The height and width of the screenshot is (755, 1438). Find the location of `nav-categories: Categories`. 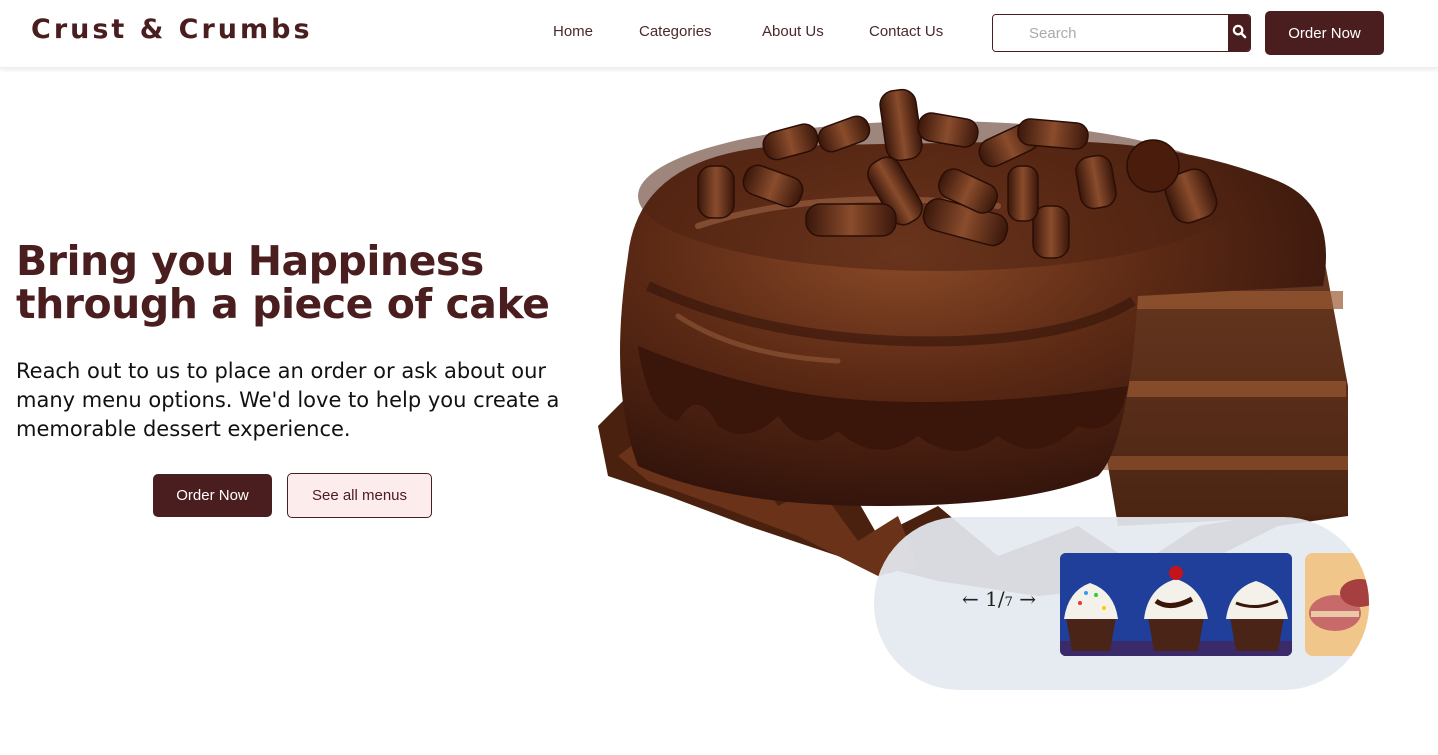

nav-categories: Categories is located at coordinates (675, 31).